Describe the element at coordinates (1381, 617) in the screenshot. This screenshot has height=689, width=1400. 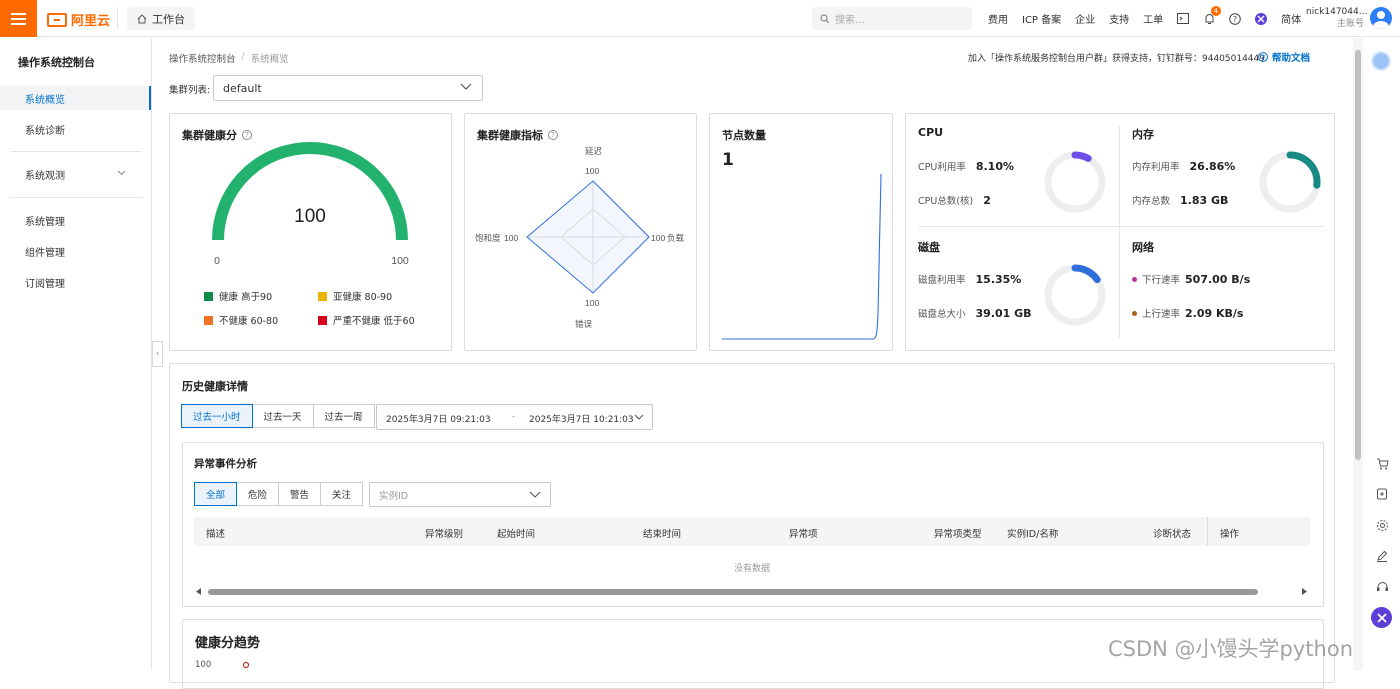
I see `ai-assistant-icon` at that location.